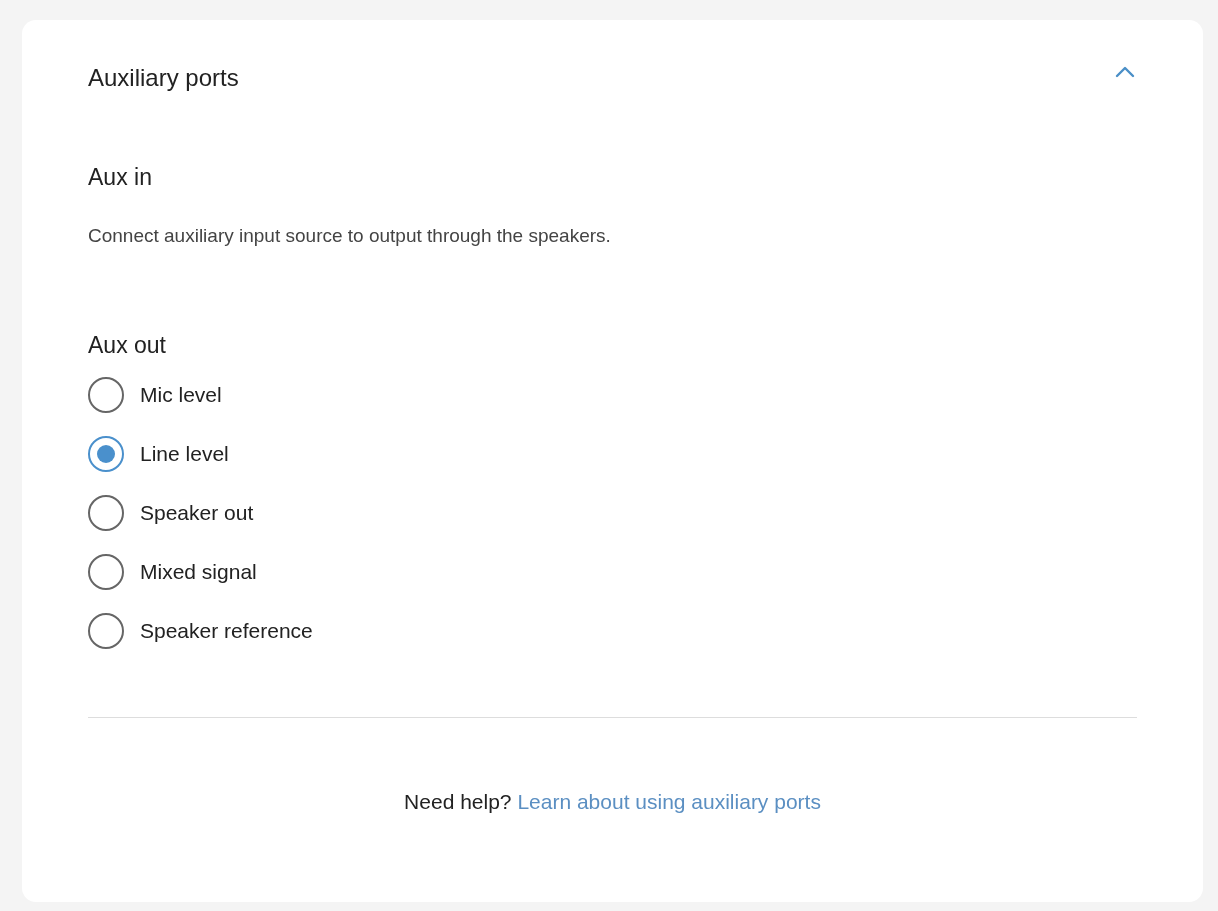 The height and width of the screenshot is (911, 1218). Describe the element at coordinates (226, 631) in the screenshot. I see `radio-label: Speaker reference` at that location.